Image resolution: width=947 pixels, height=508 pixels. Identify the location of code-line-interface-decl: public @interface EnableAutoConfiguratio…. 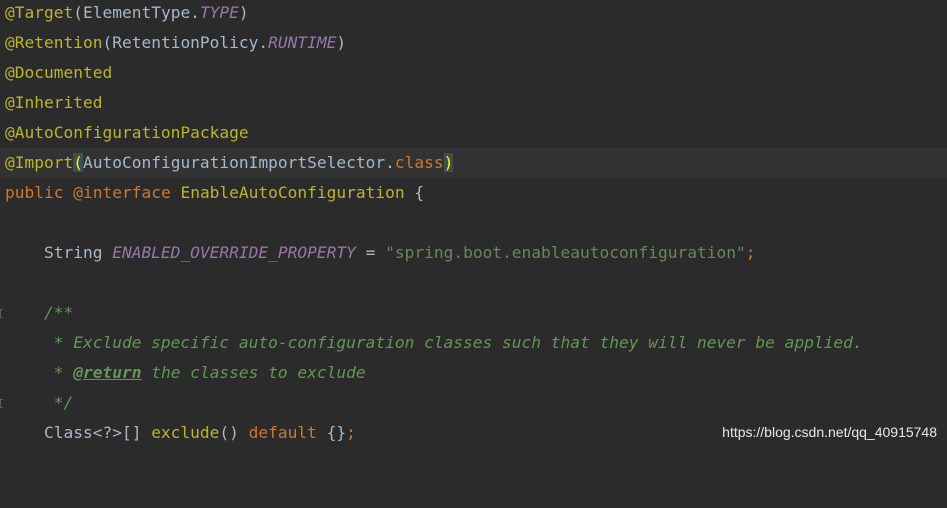
(473, 193).